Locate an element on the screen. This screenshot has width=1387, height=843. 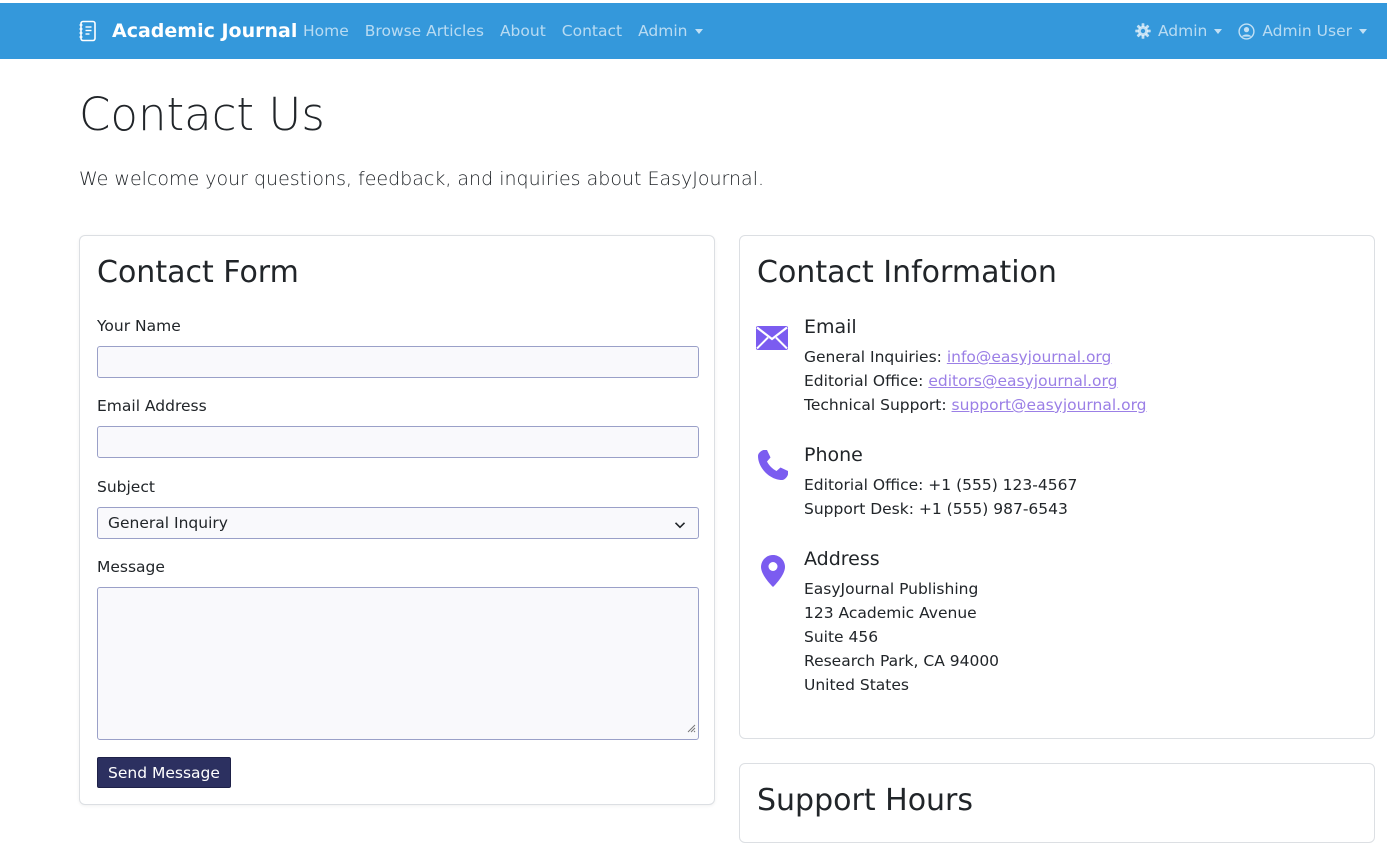
subject-label: Subject is located at coordinates (126, 487).